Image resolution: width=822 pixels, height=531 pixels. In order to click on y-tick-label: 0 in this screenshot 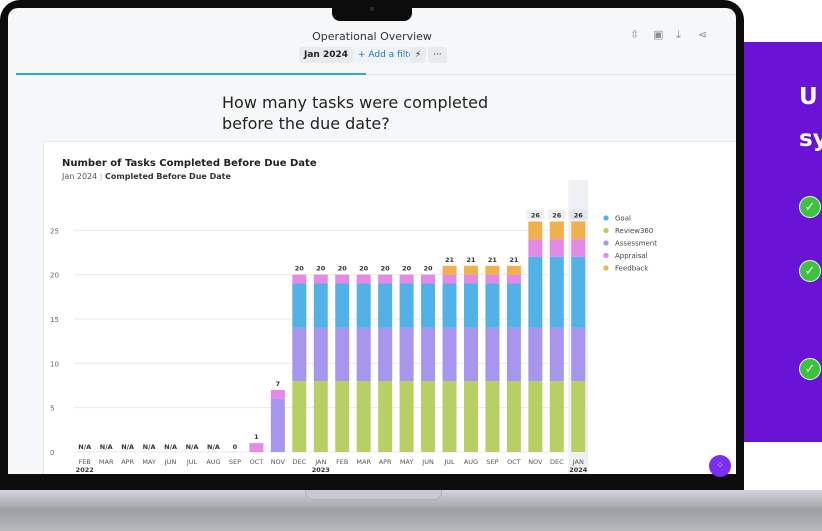, I will do `click(52, 453)`.